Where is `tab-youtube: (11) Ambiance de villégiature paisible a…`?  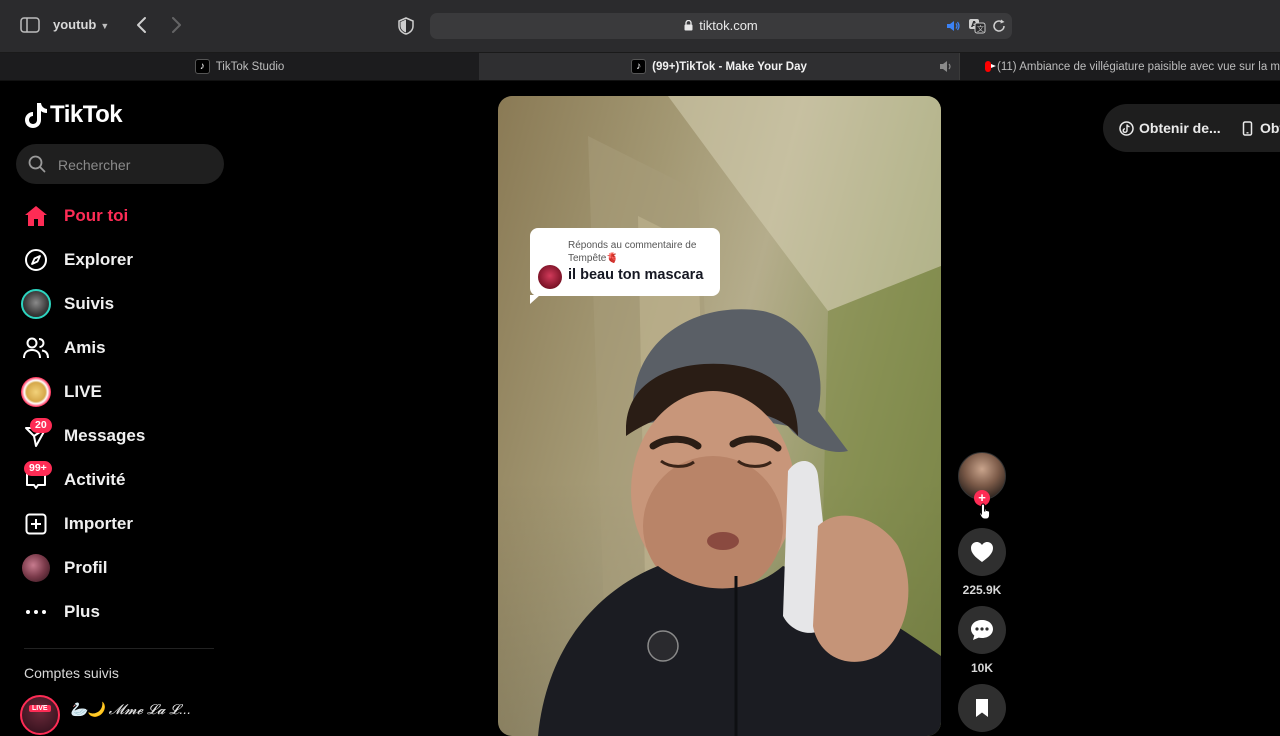
tab-youtube: (11) Ambiance de villégiature paisible a… is located at coordinates (1119, 66).